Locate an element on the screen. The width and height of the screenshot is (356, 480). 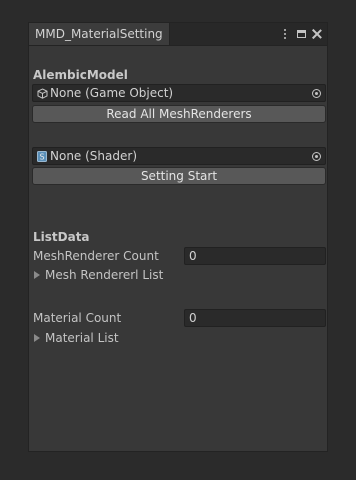
material-count-label: Material Count is located at coordinates (77, 318).